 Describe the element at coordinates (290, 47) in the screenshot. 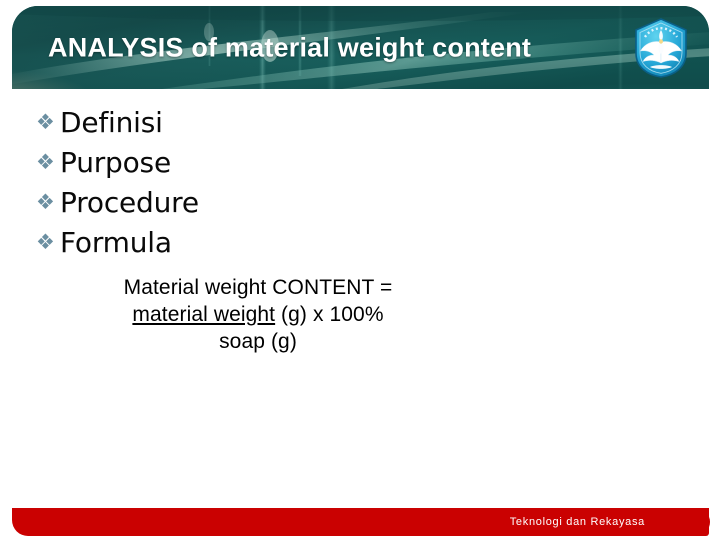

I see `page-title: ANALYSIS of material weight content` at that location.